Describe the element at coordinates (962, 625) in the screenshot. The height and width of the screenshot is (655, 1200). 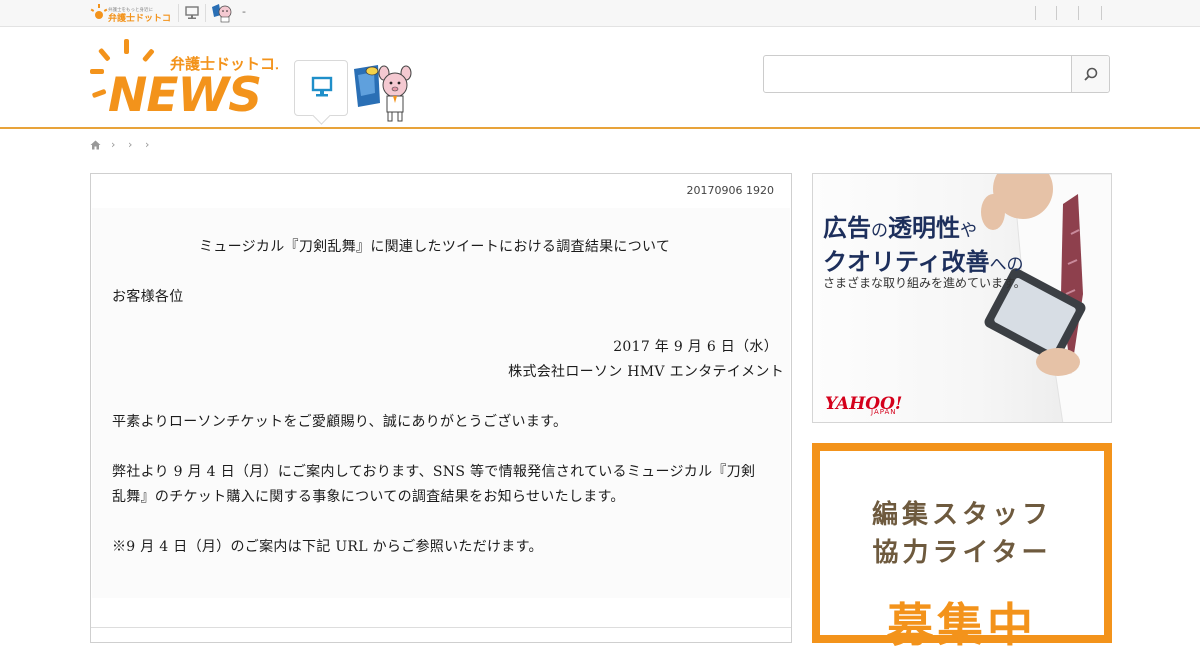
I see `recruit-headline: 募集中` at that location.